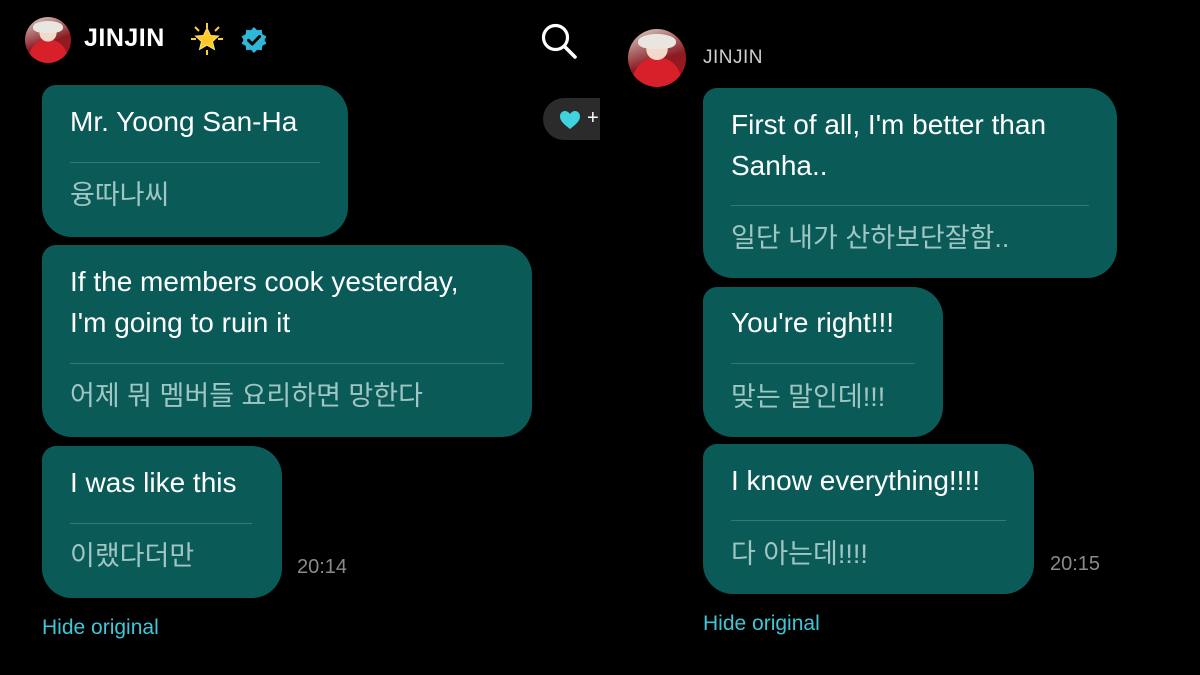 This screenshot has height=675, width=1200. Describe the element at coordinates (254, 40) in the screenshot. I see `verified-badge-icon` at that location.